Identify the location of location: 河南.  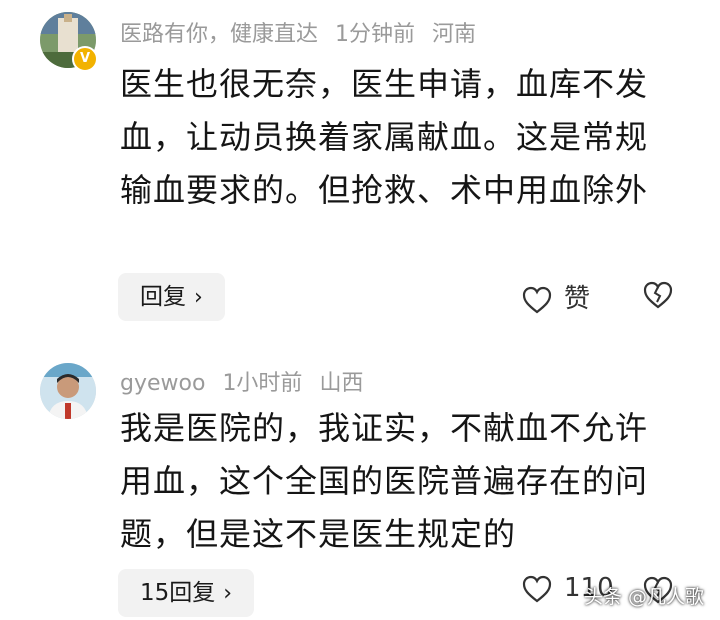
(454, 34).